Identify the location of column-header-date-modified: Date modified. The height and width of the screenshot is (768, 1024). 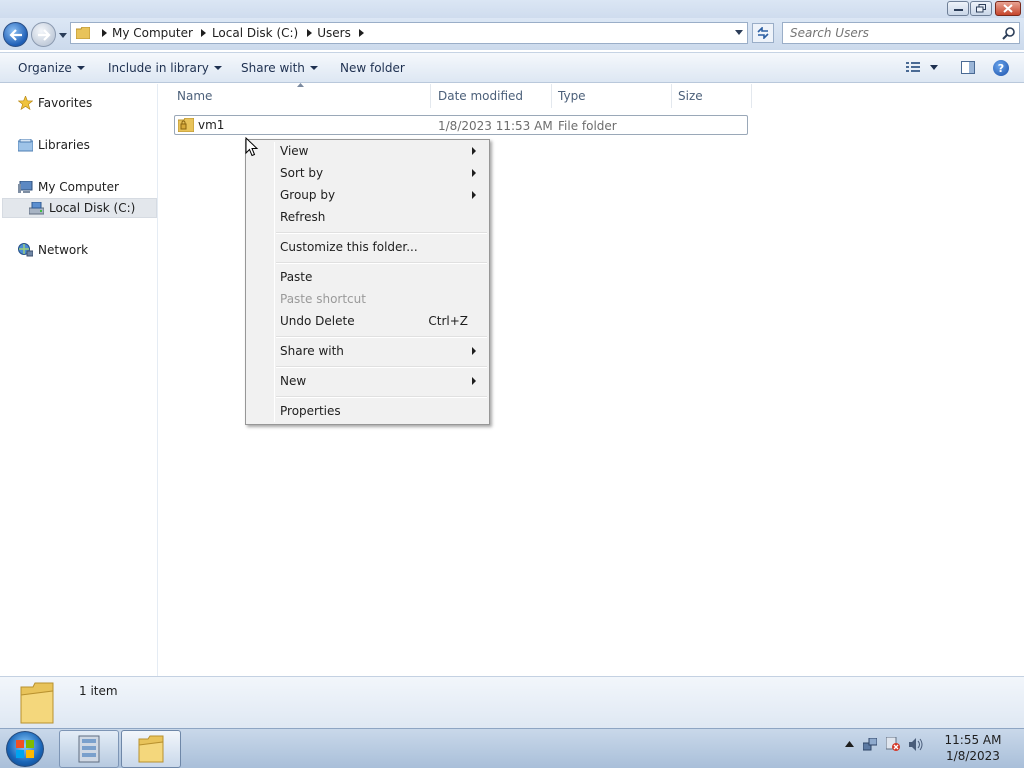
(492, 96).